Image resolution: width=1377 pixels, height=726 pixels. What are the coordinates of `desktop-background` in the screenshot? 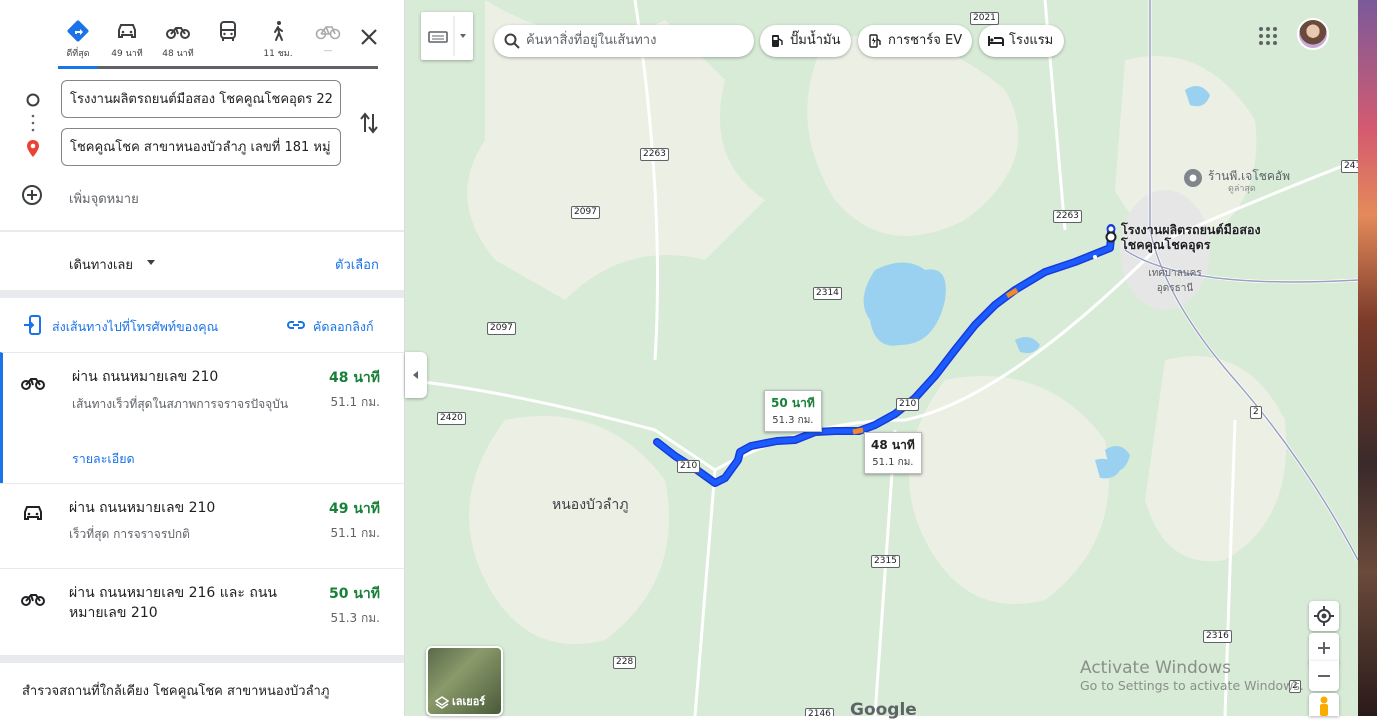 It's located at (1367, 358).